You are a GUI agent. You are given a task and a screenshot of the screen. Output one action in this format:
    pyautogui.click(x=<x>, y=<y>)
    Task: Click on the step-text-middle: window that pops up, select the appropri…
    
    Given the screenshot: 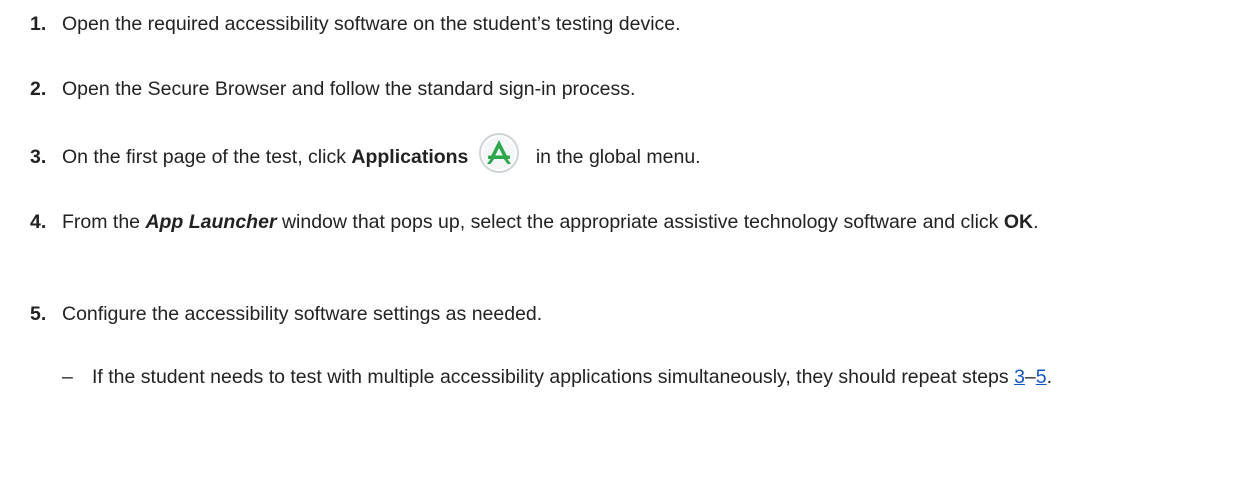 What is the action you would take?
    pyautogui.click(x=640, y=222)
    